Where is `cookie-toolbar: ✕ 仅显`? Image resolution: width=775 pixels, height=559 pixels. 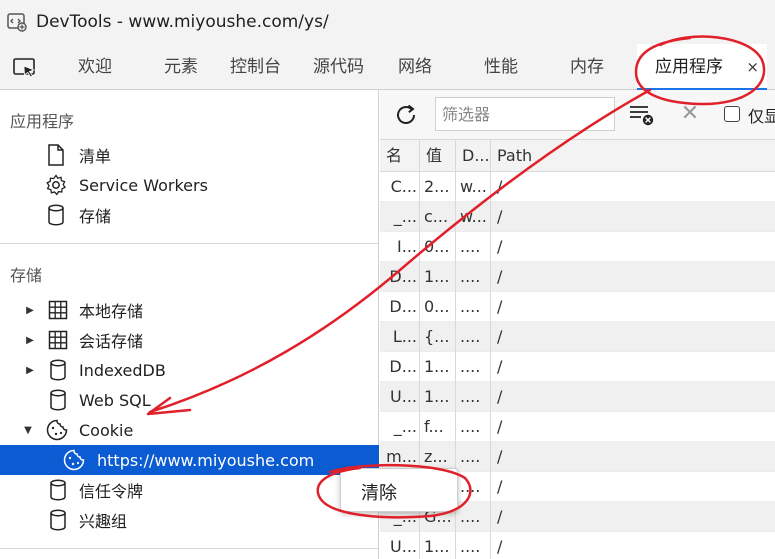
cookie-toolbar: ✕ 仅显 is located at coordinates (577, 115).